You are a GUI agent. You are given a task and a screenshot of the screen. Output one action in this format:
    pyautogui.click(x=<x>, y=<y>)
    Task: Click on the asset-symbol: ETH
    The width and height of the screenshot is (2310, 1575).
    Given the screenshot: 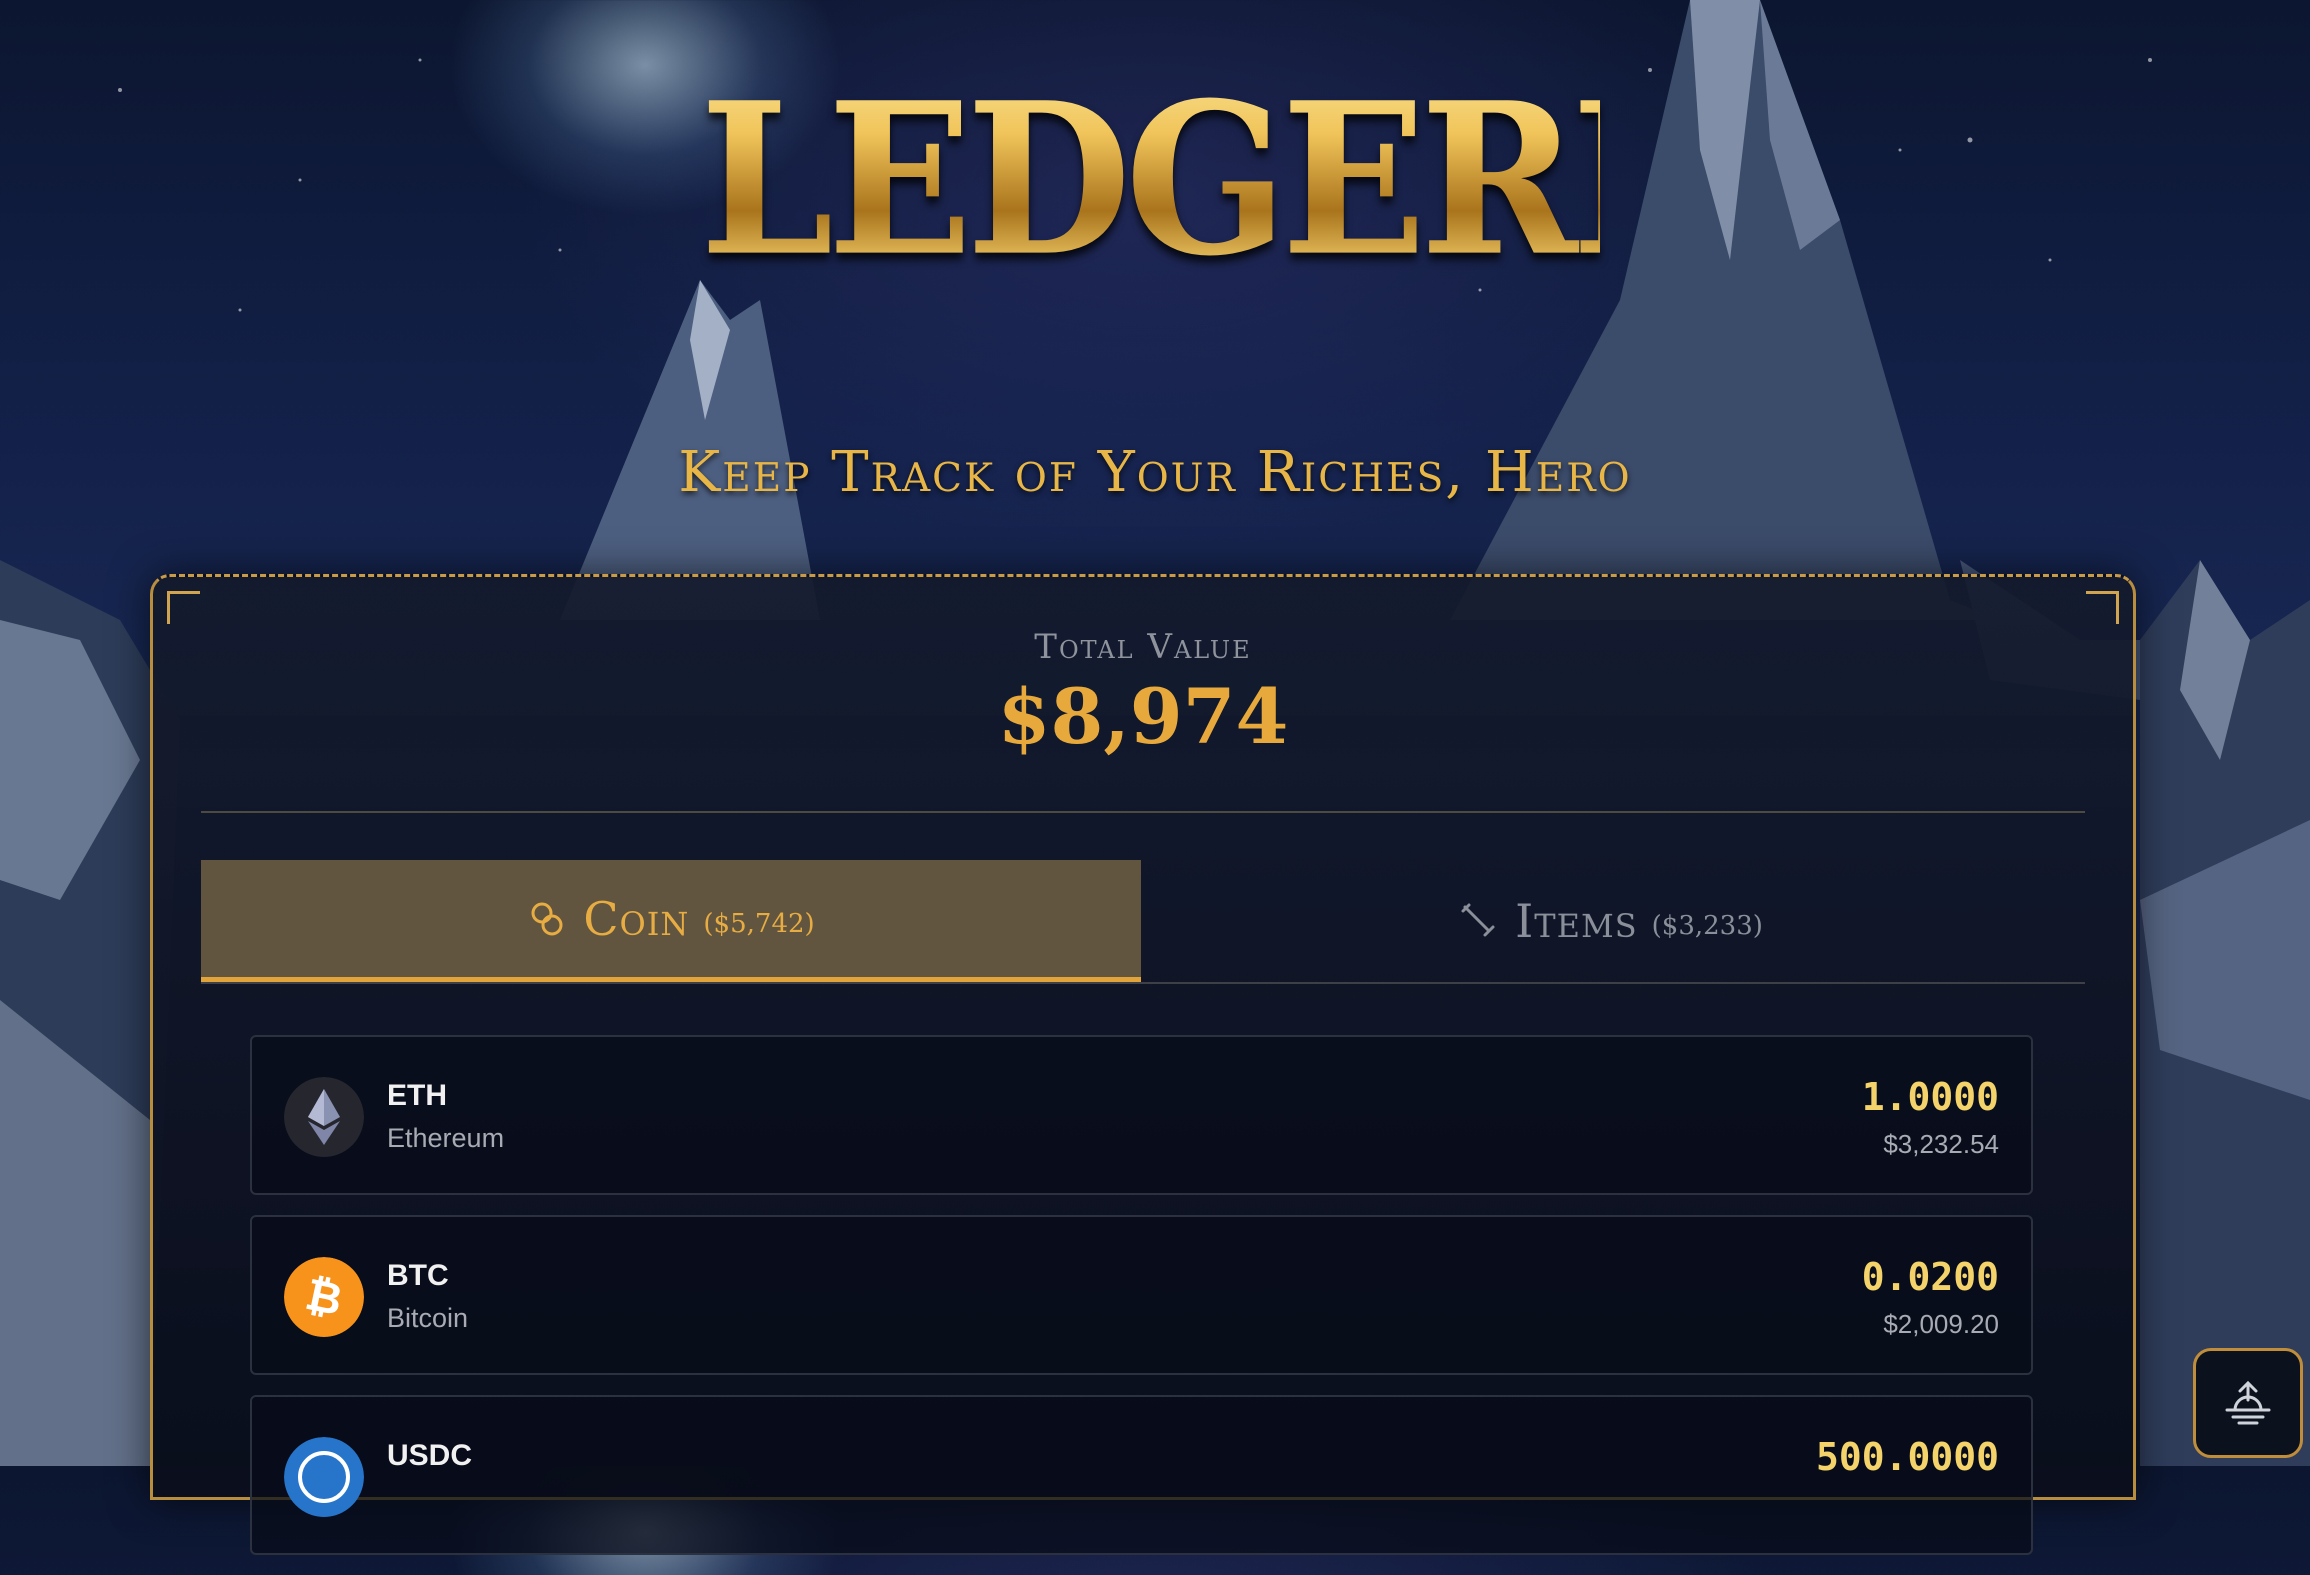 What is the action you would take?
    pyautogui.click(x=417, y=1095)
    